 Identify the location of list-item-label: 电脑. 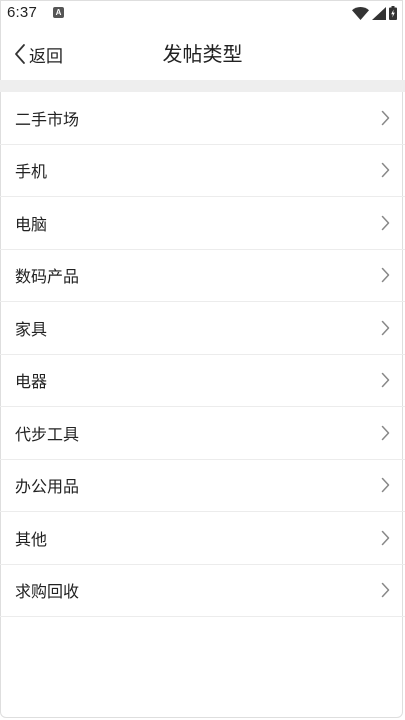
(31, 224).